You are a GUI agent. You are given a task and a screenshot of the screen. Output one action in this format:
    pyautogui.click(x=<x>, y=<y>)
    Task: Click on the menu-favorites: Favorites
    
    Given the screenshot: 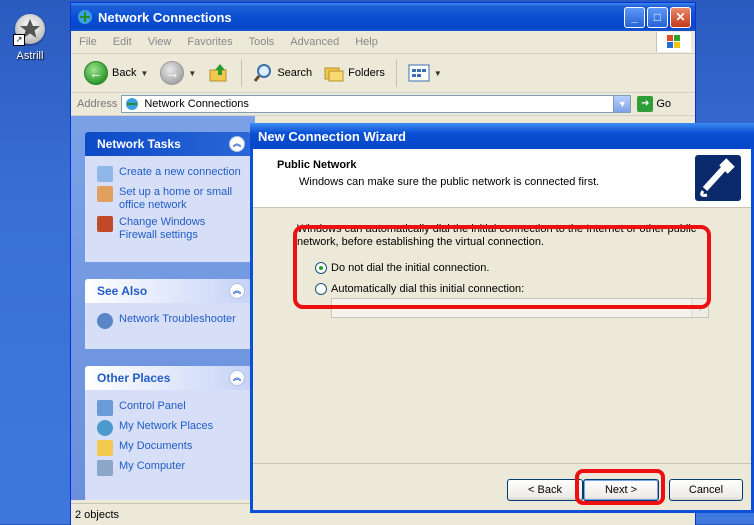 What is the action you would take?
    pyautogui.click(x=209, y=42)
    